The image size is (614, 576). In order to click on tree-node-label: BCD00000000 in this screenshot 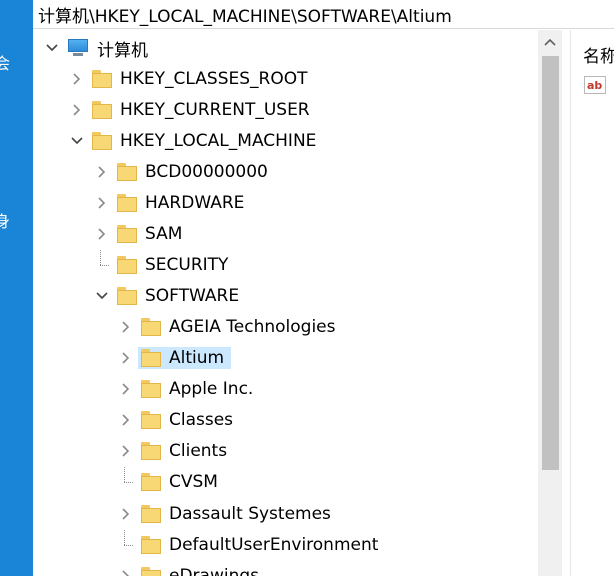, I will do `click(206, 172)`.